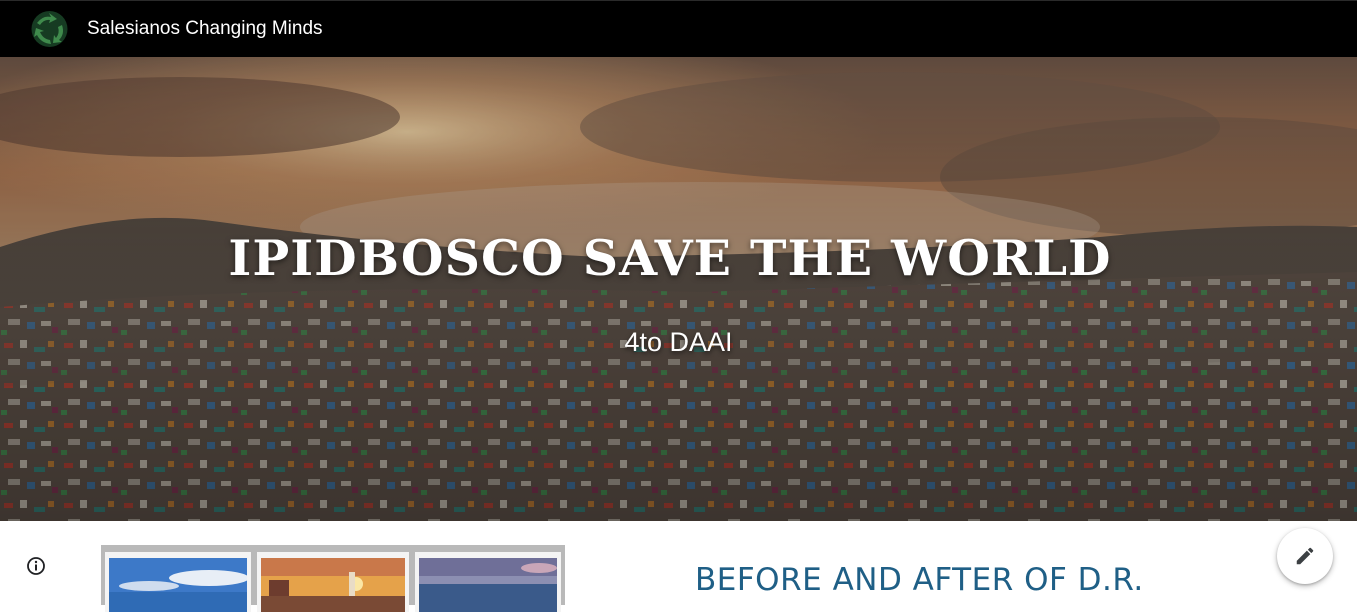  What do you see at coordinates (919, 580) in the screenshot?
I see `section-heading: BEFORE AND AFTER OF D.R.` at bounding box center [919, 580].